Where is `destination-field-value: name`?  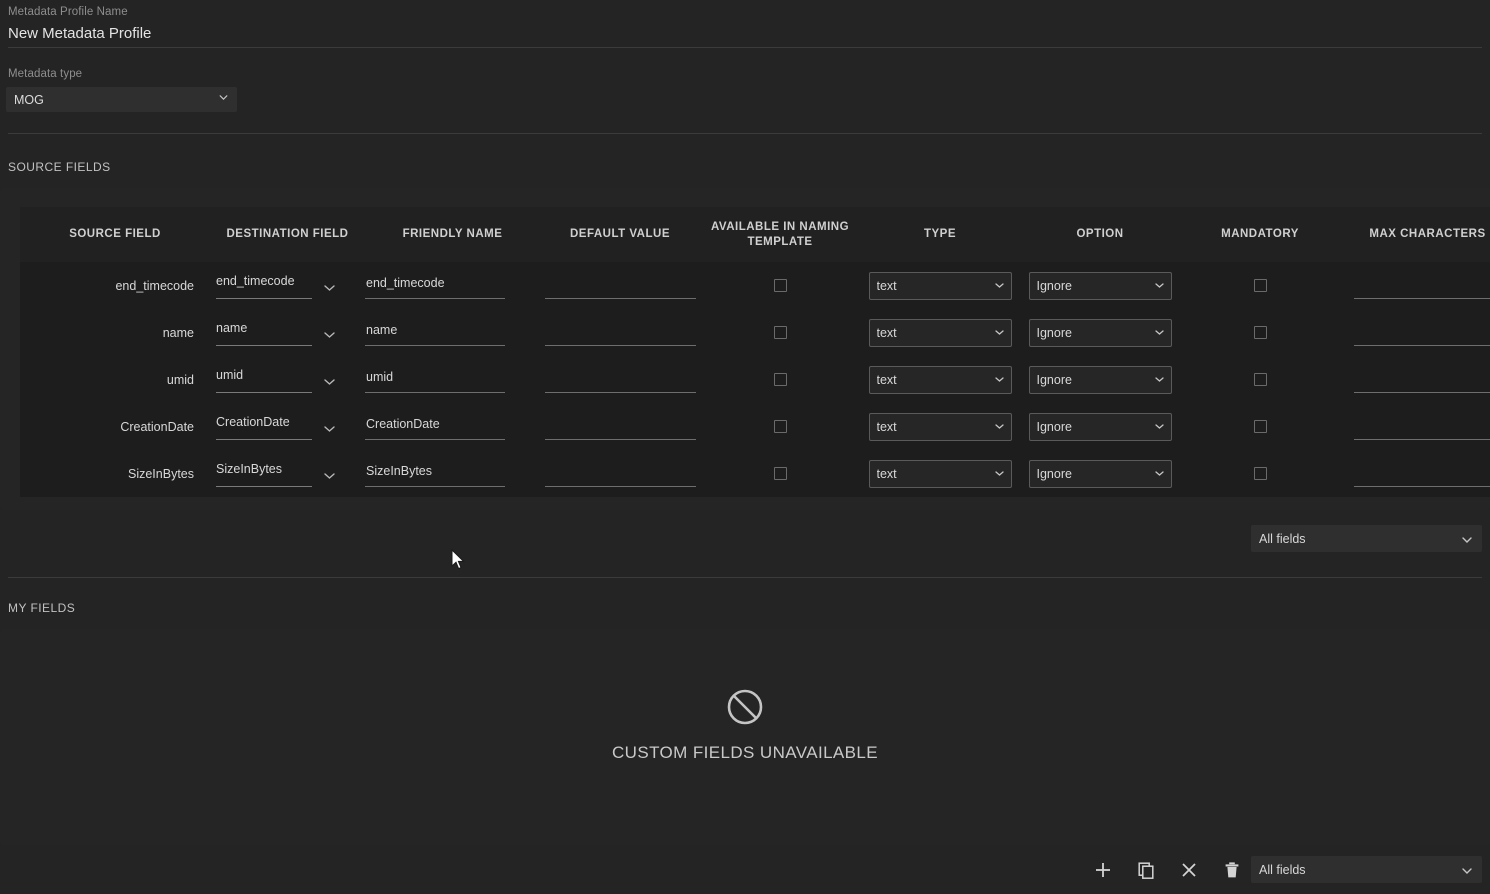
destination-field-value: name is located at coordinates (232, 328).